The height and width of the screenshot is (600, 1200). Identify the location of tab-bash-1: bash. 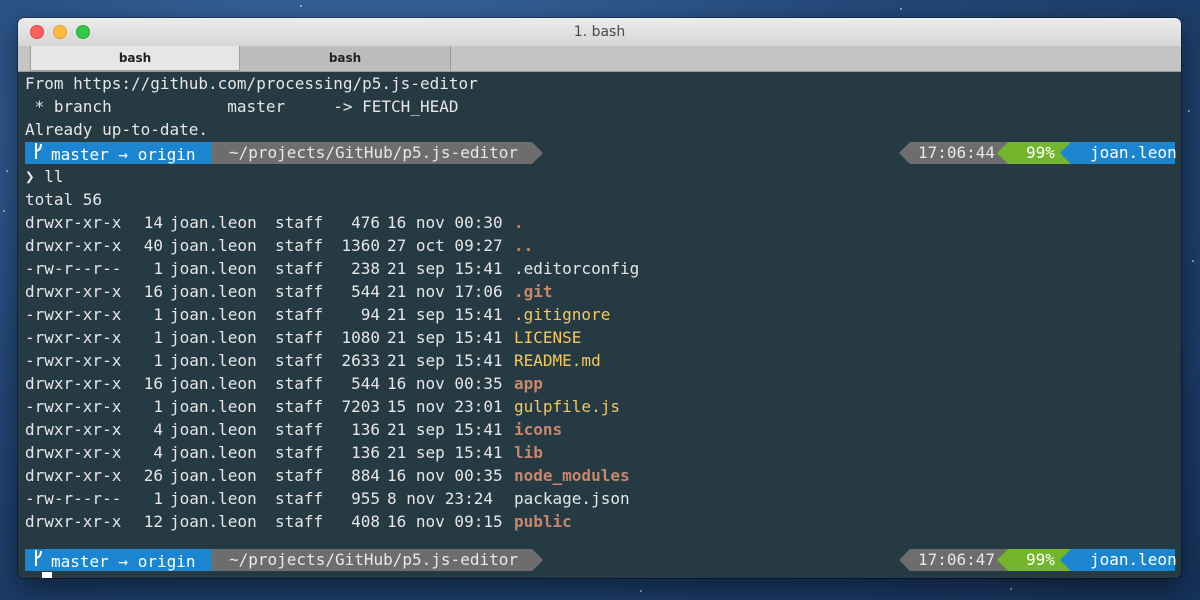
(135, 58).